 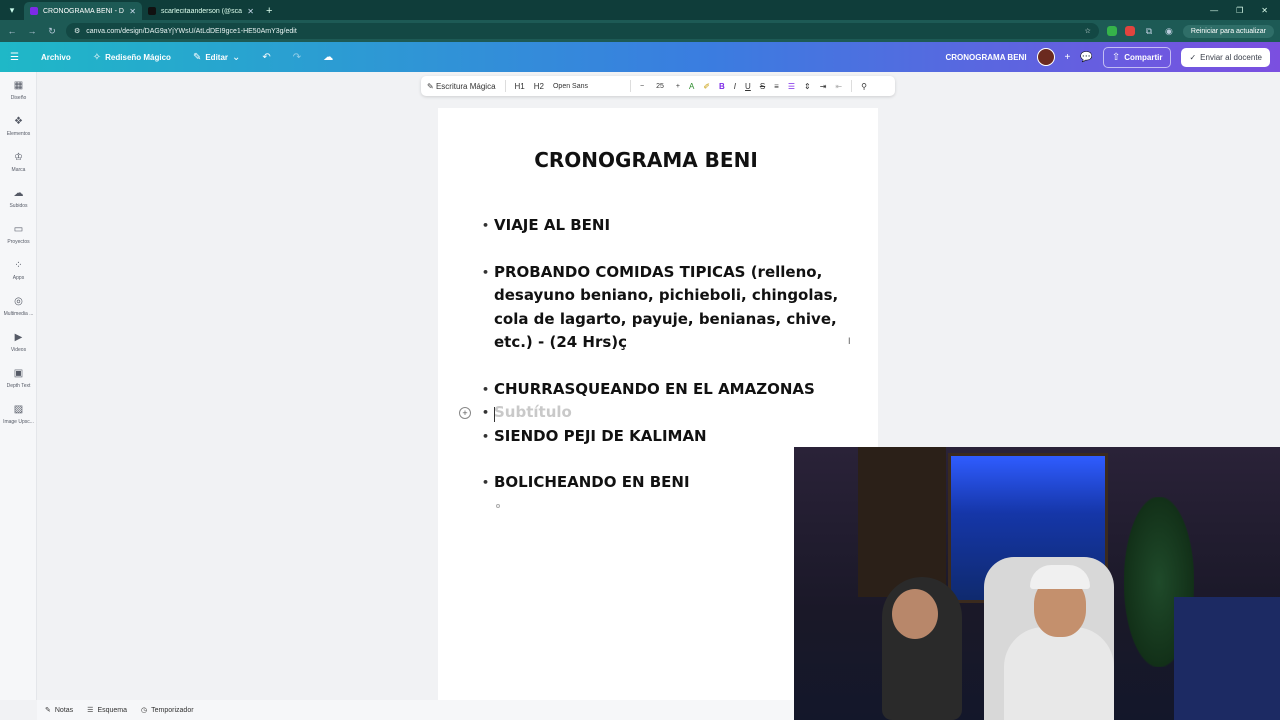 I want to click on send-label: Enviar al docente, so click(x=1231, y=57).